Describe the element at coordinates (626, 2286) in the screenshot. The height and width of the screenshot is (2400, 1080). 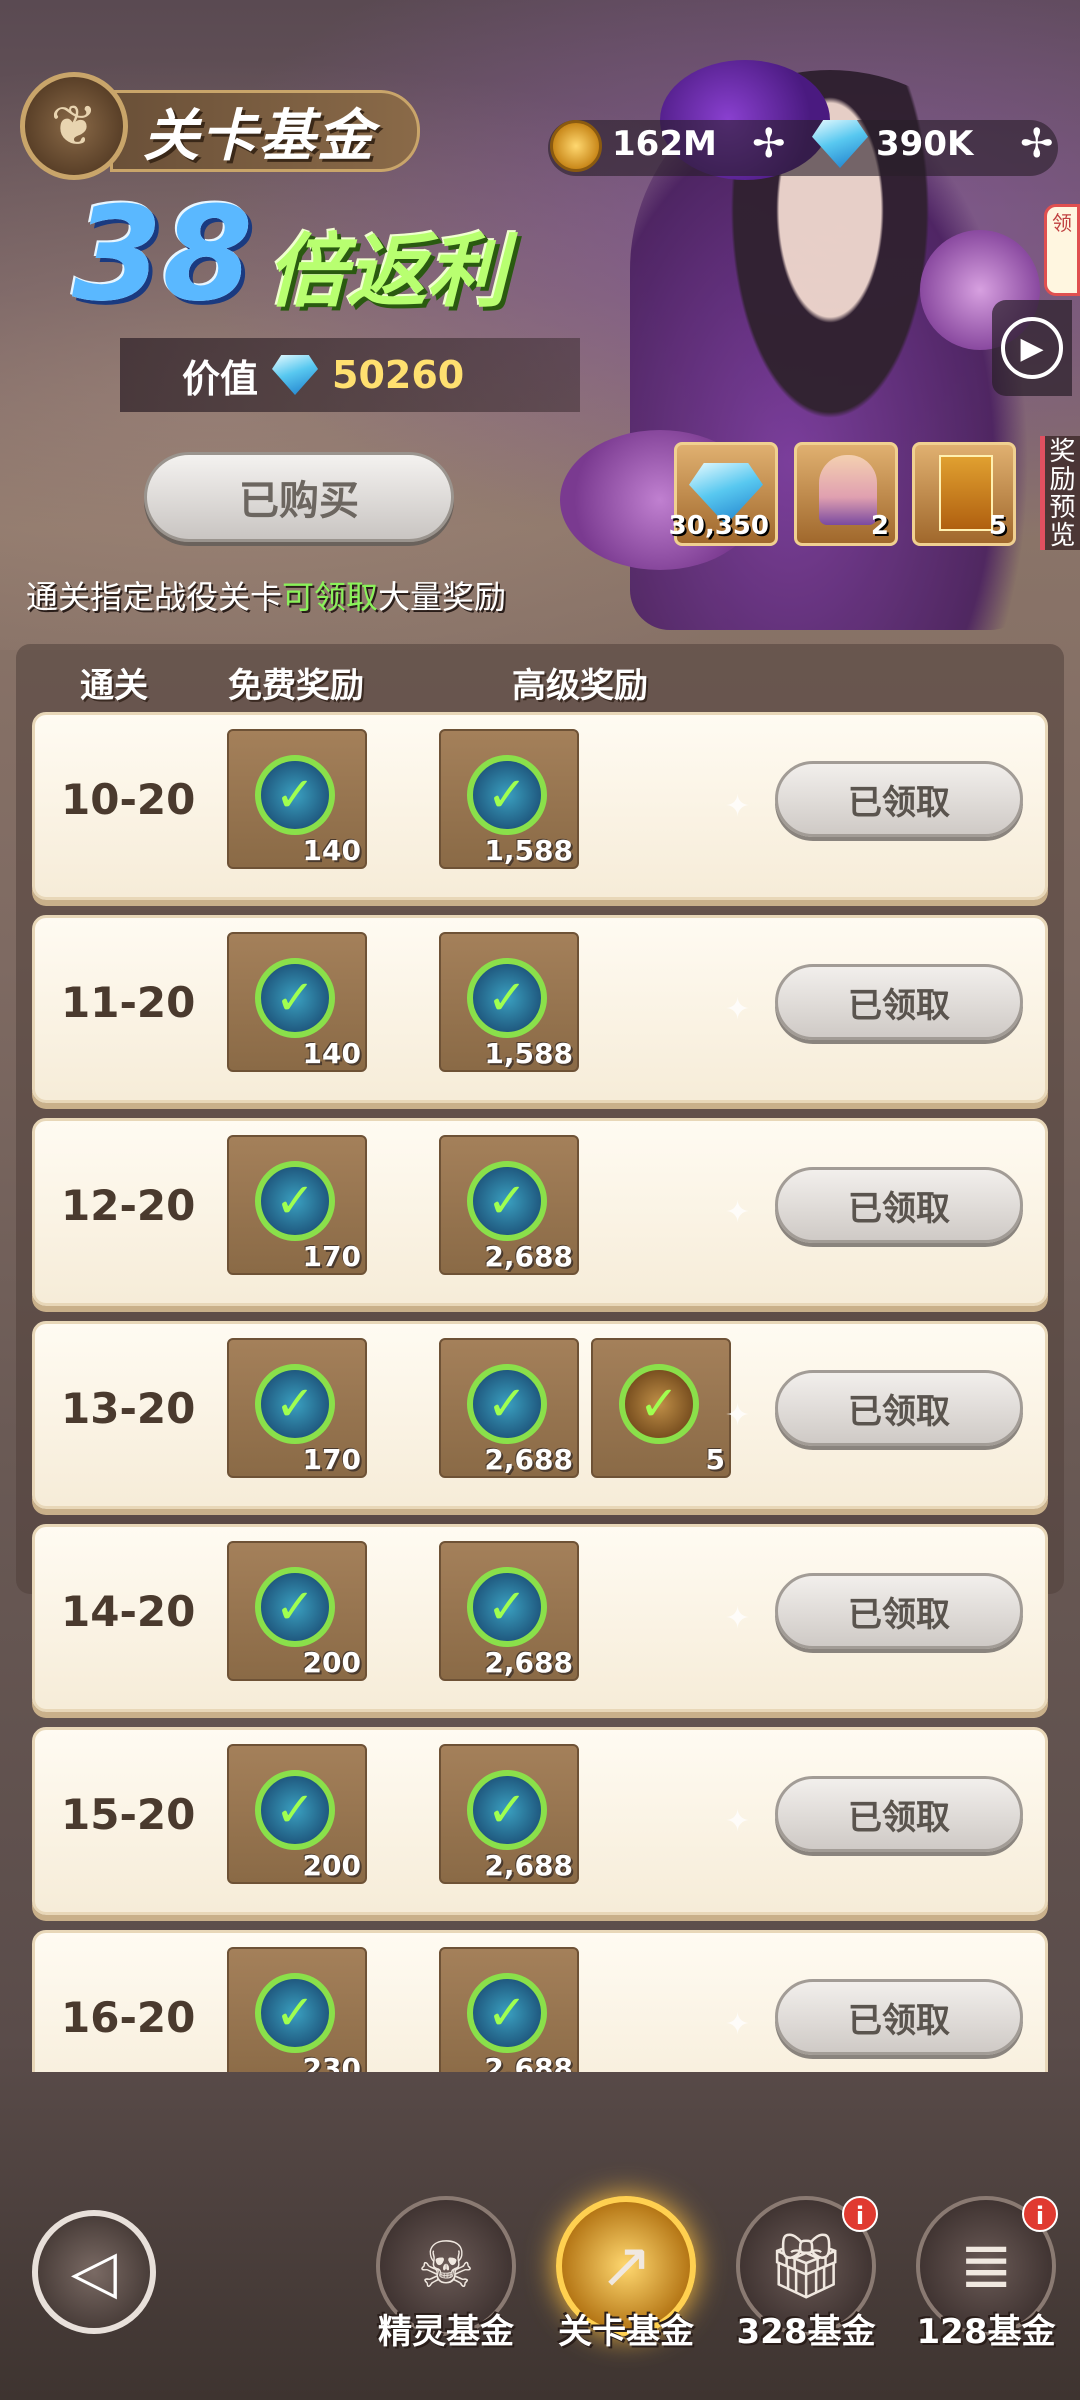
I see `nav-stage-fund: ↗ 关卡基金` at that location.